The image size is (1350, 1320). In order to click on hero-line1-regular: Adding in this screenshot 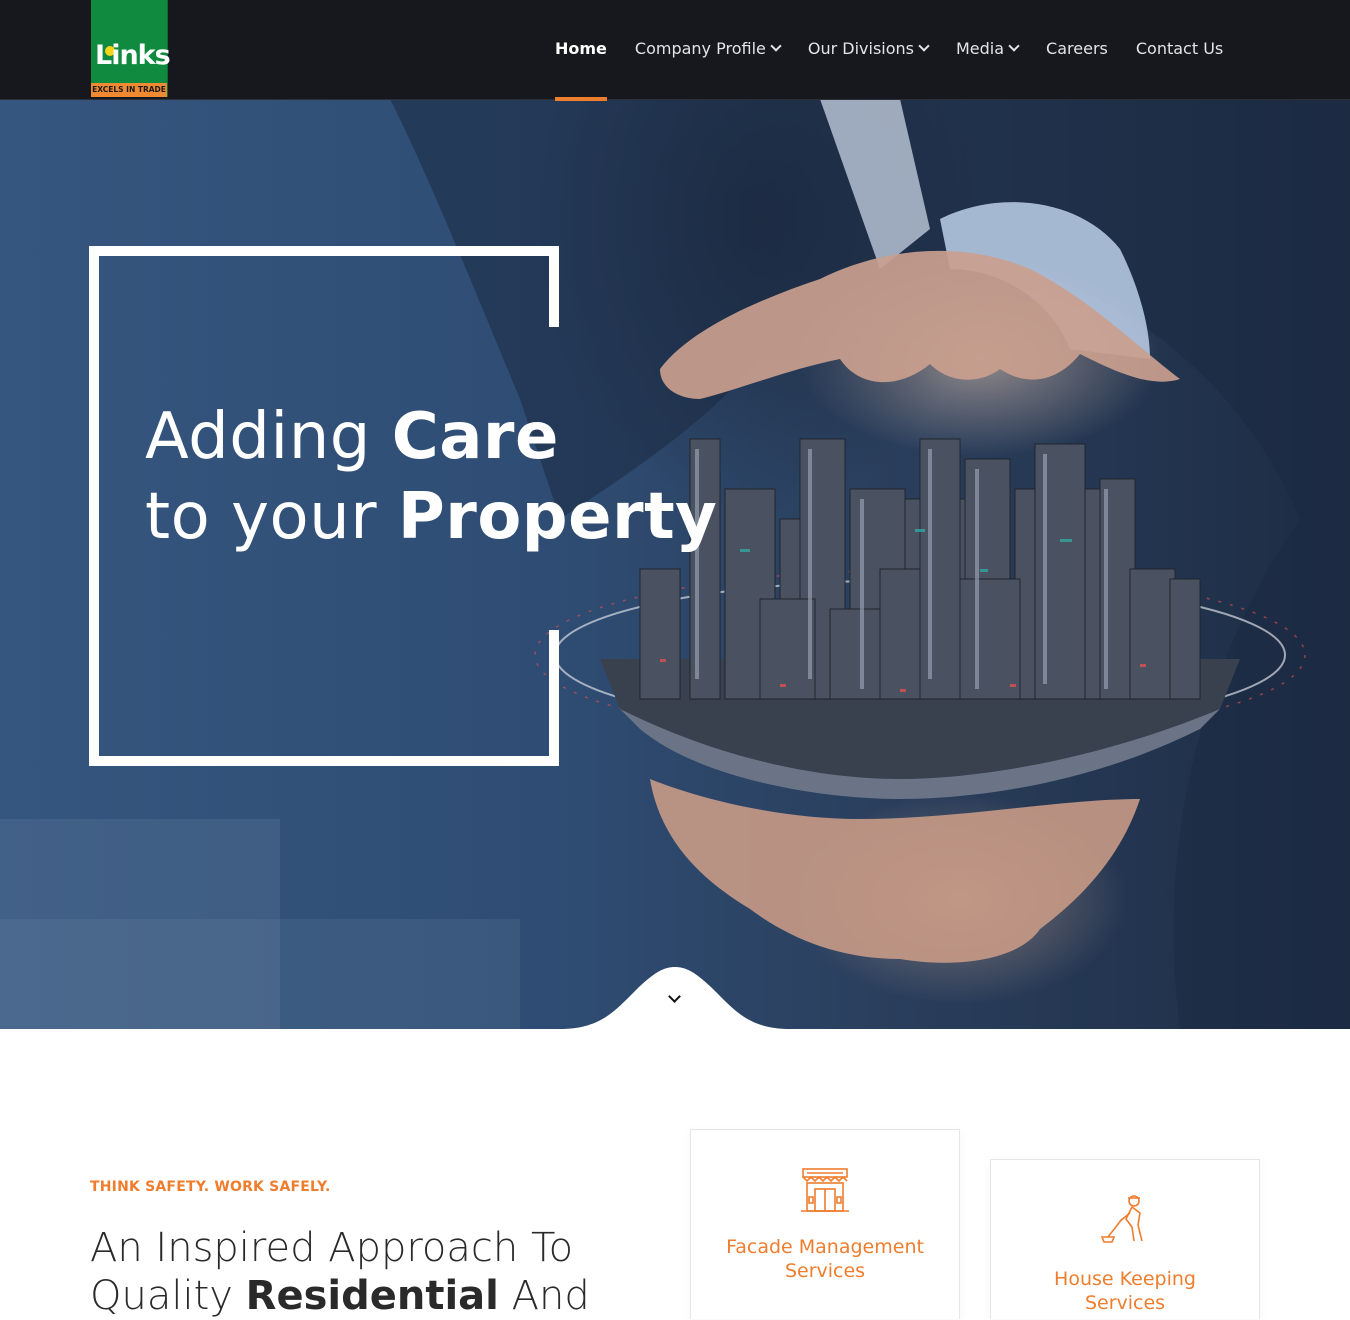, I will do `click(268, 437)`.